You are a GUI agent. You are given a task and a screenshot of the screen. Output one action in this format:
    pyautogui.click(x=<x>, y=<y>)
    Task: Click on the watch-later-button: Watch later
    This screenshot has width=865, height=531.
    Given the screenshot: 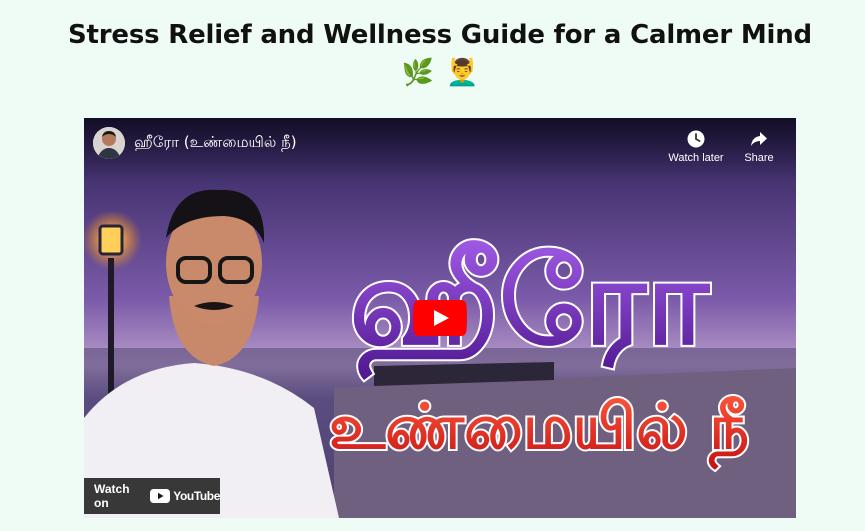 What is the action you would take?
    pyautogui.click(x=696, y=145)
    